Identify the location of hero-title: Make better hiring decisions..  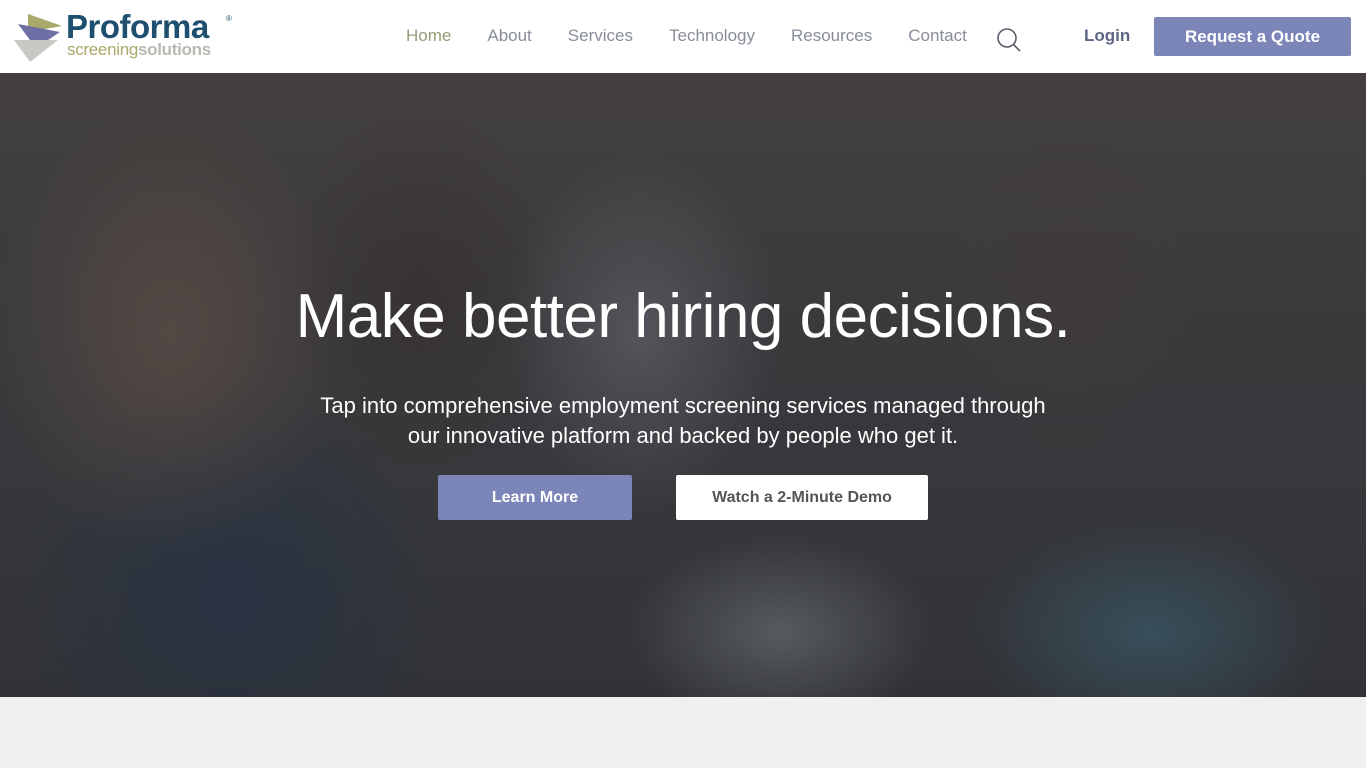
(683, 316).